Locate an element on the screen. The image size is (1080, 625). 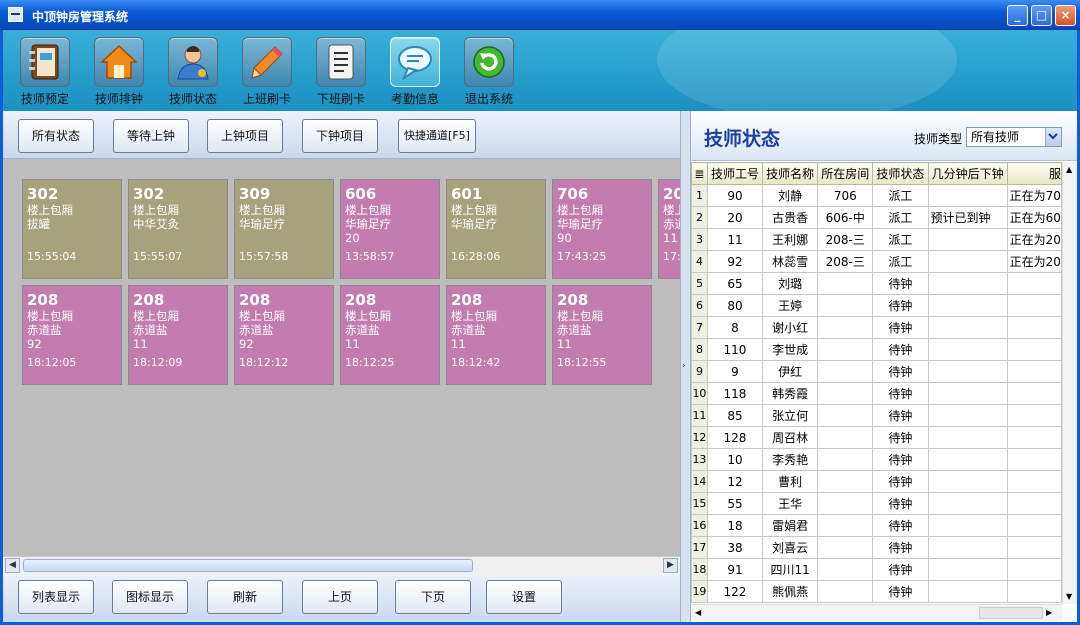
table-cell: 14 is located at coordinates (699, 481).